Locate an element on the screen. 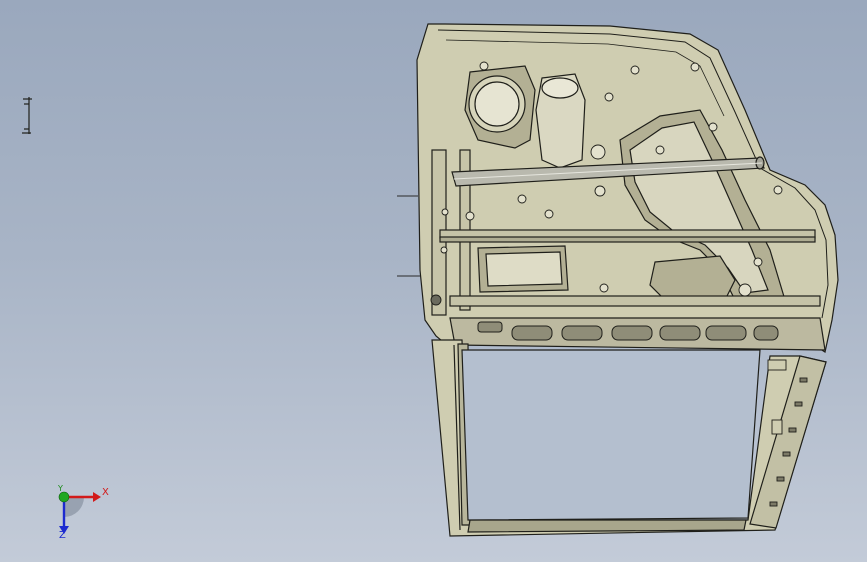  floating-bracket-icon is located at coordinates (27, 115).